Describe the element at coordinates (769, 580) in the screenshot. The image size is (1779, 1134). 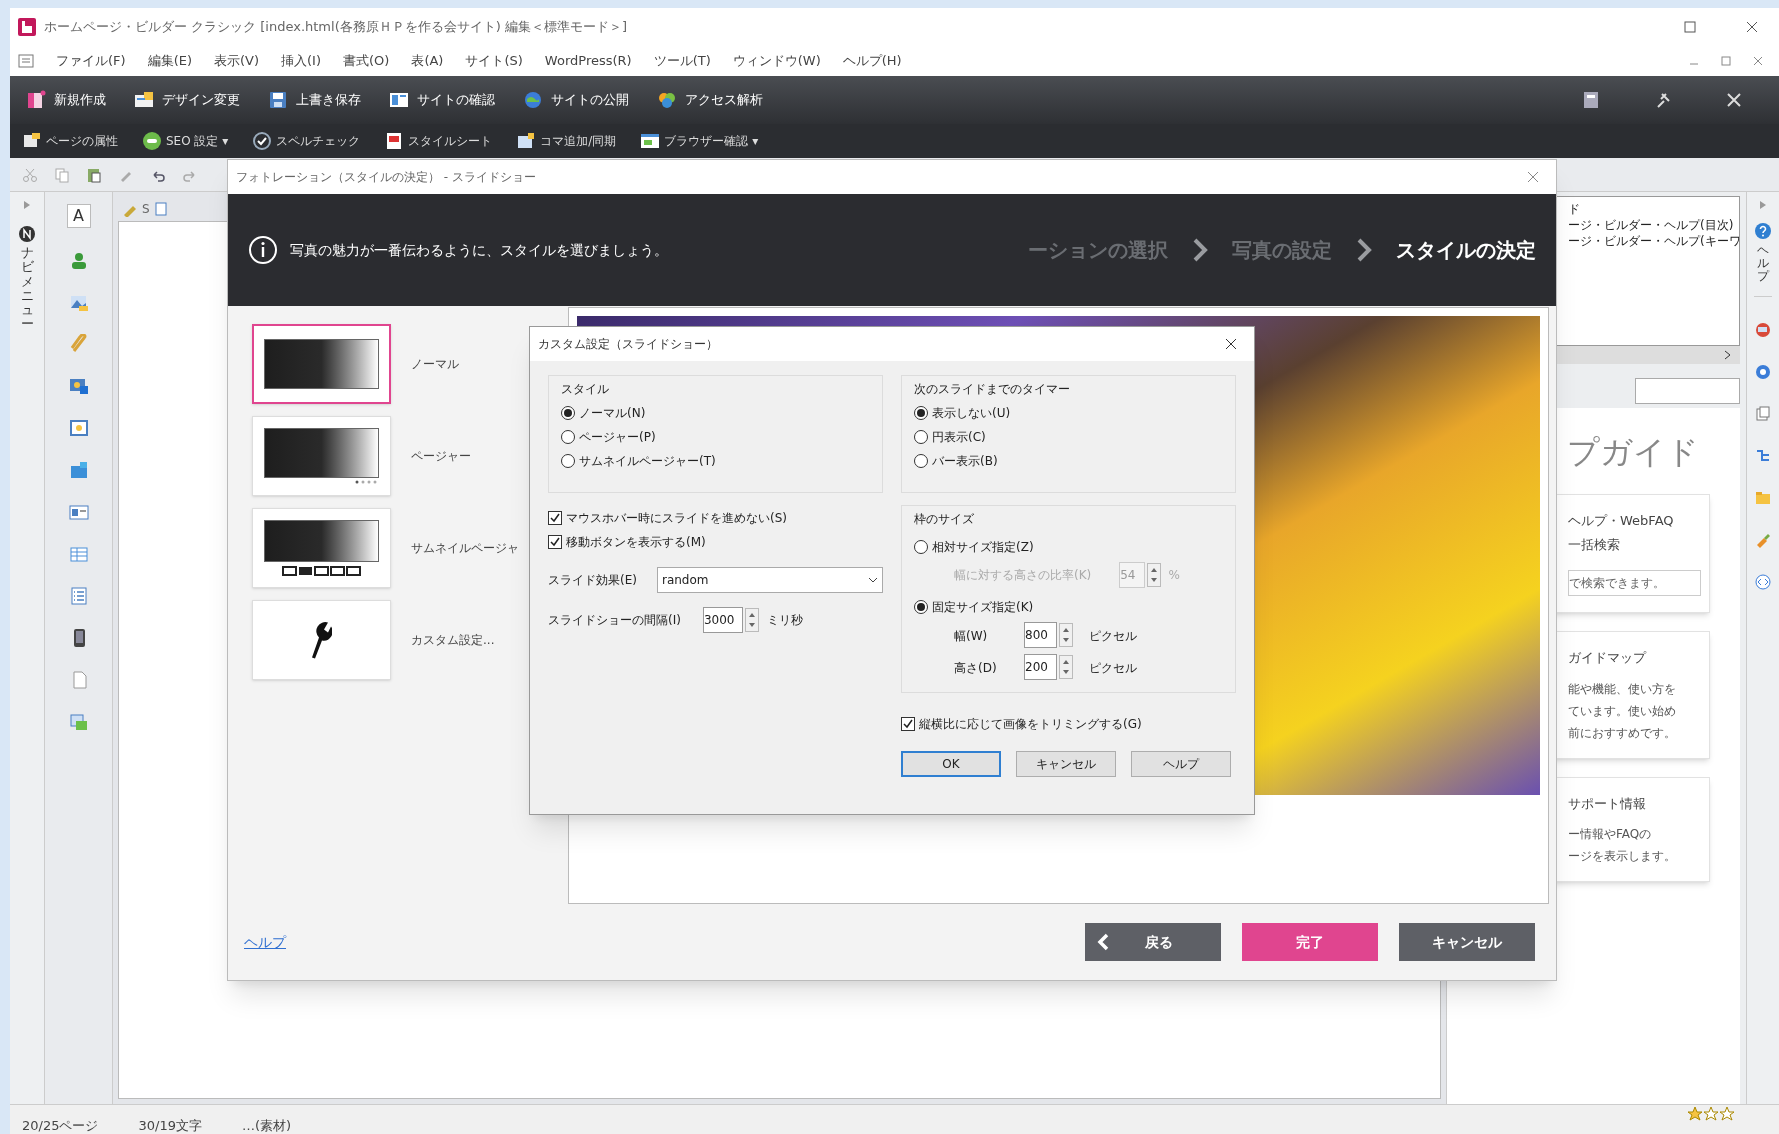
I see `dropdown: random` at that location.